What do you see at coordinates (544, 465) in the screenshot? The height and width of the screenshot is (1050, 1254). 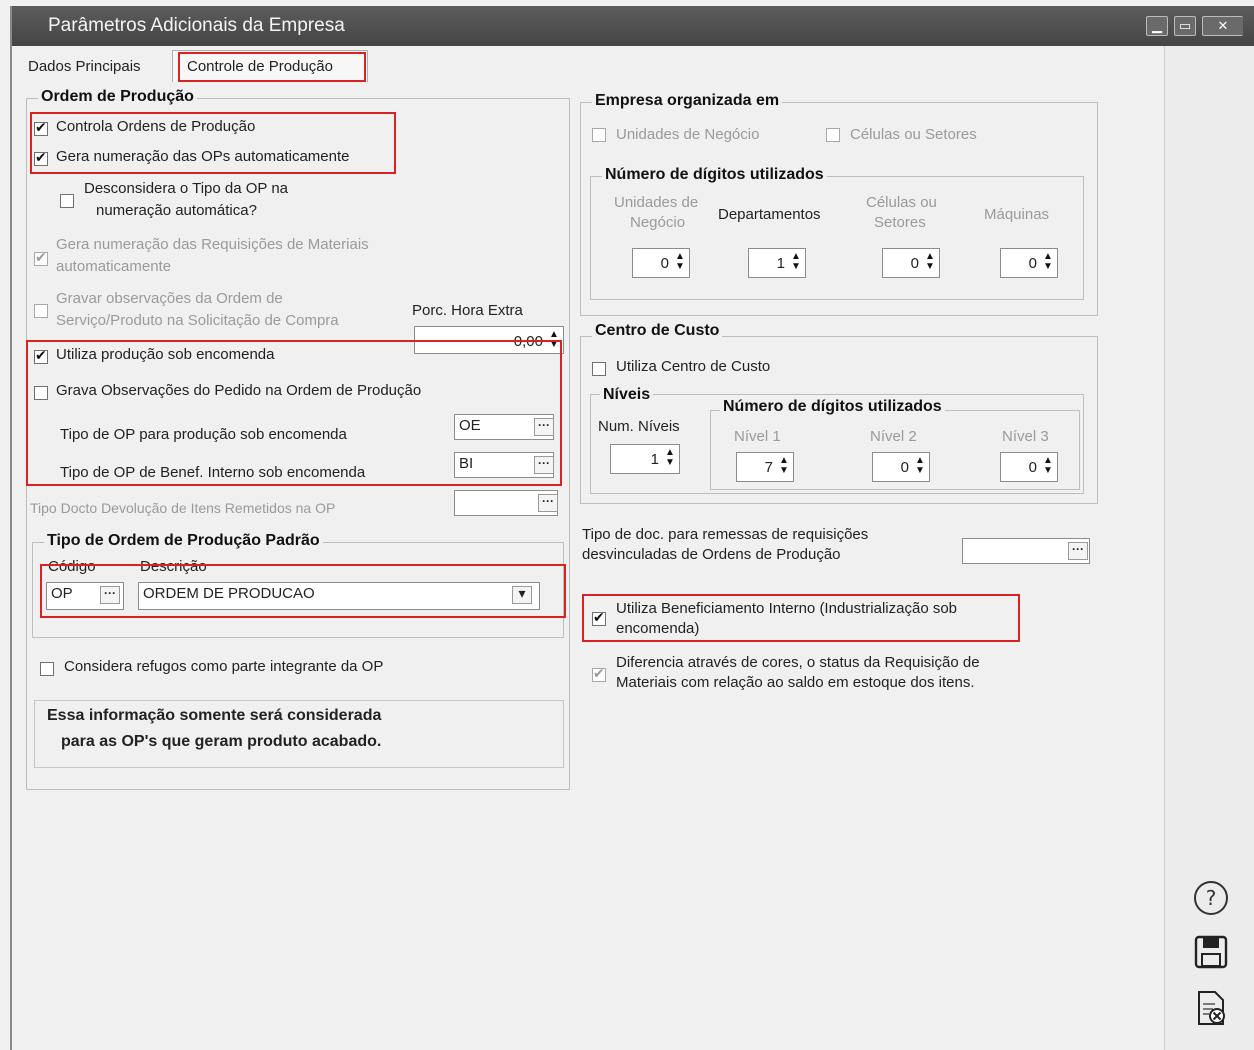 I see `tipo-op-benef-lookup-button: ···` at bounding box center [544, 465].